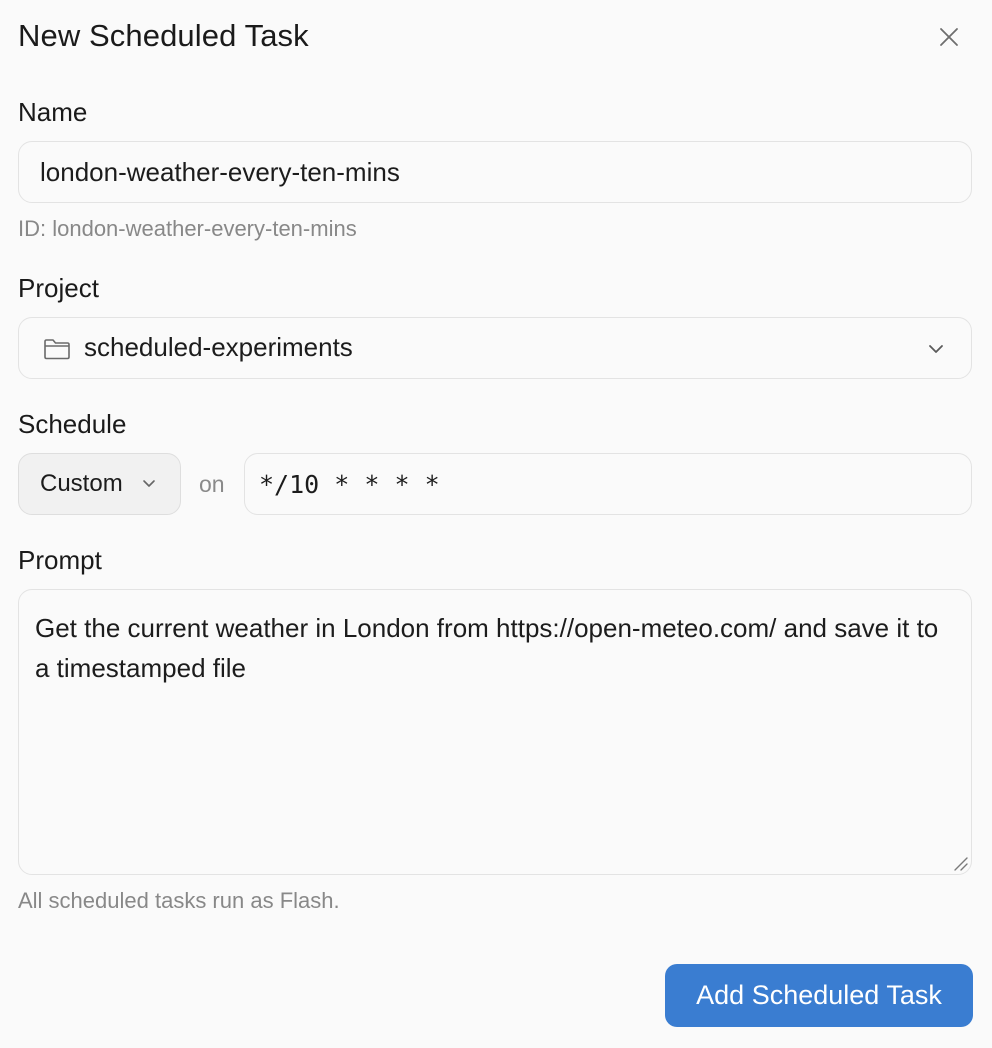 The height and width of the screenshot is (1048, 992). Describe the element at coordinates (53, 112) in the screenshot. I see `name-label: Name` at that location.